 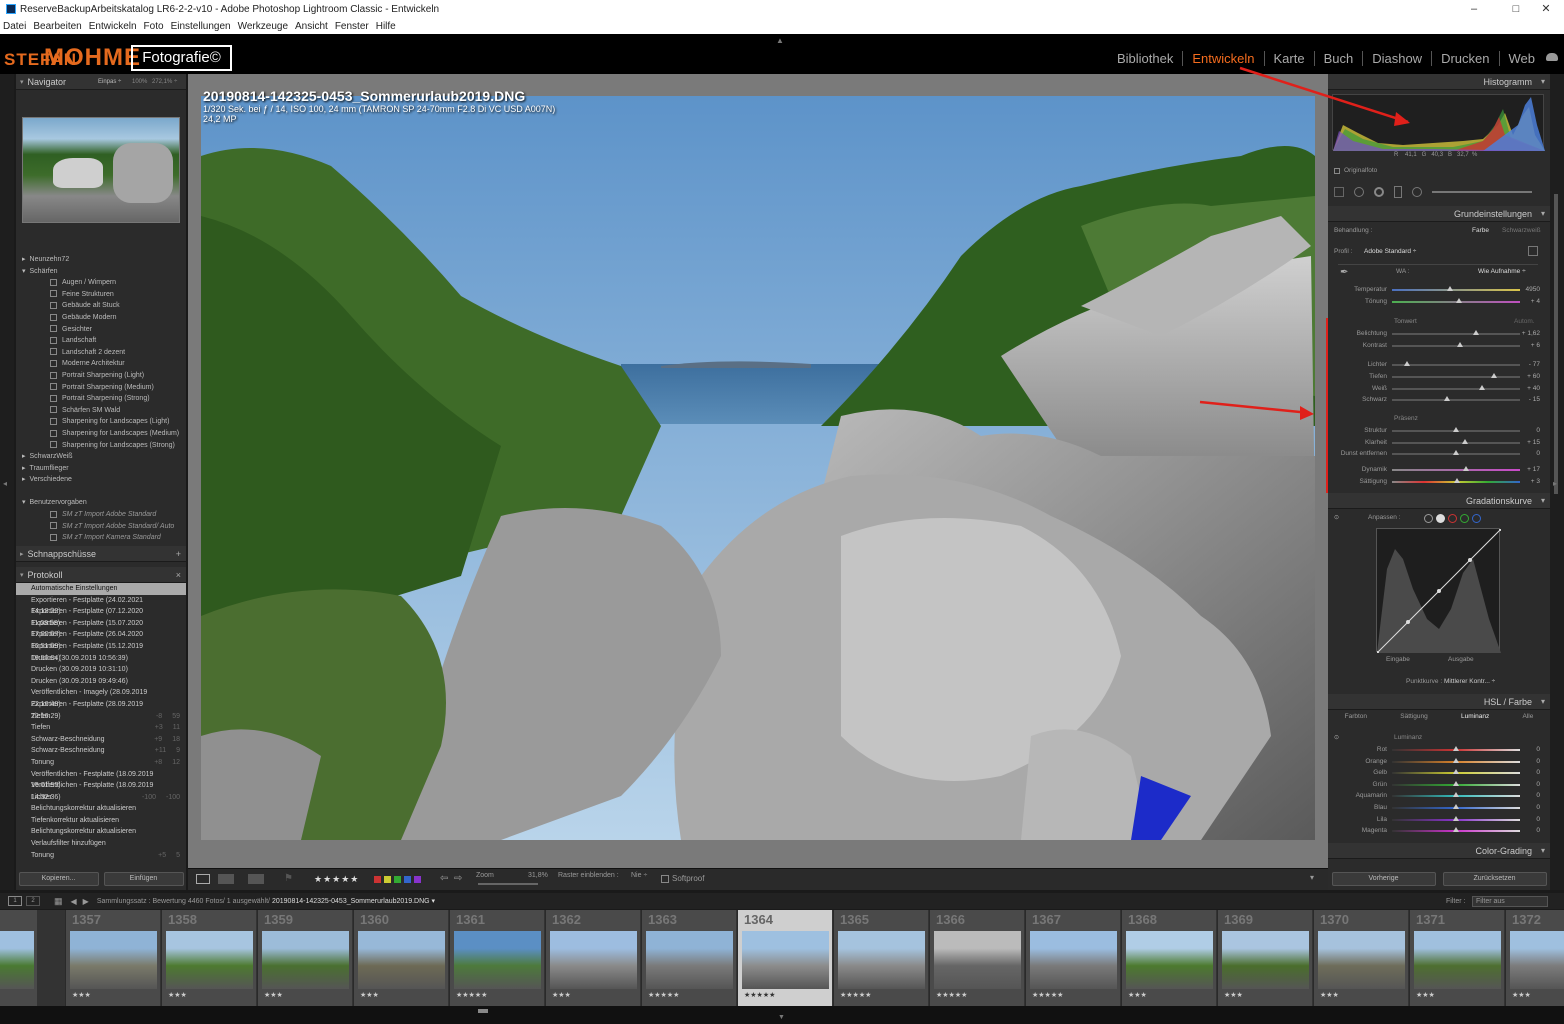 I want to click on slider-value: + 6, so click(x=1535, y=345).